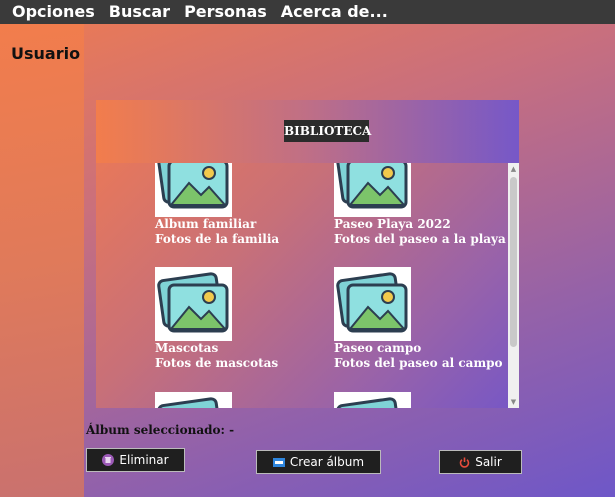 The width and height of the screenshot is (615, 497). What do you see at coordinates (418, 363) in the screenshot?
I see `album-description: Fotos del paseo al campo` at bounding box center [418, 363].